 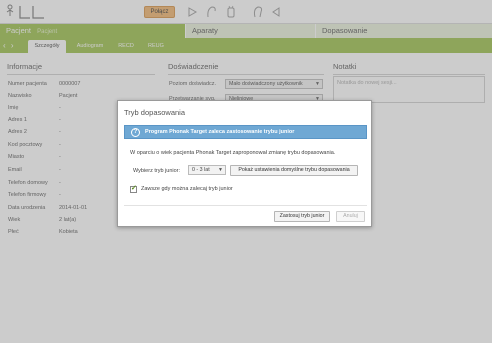 I want to click on chevron-down-icon: ▼, so click(x=220, y=170).